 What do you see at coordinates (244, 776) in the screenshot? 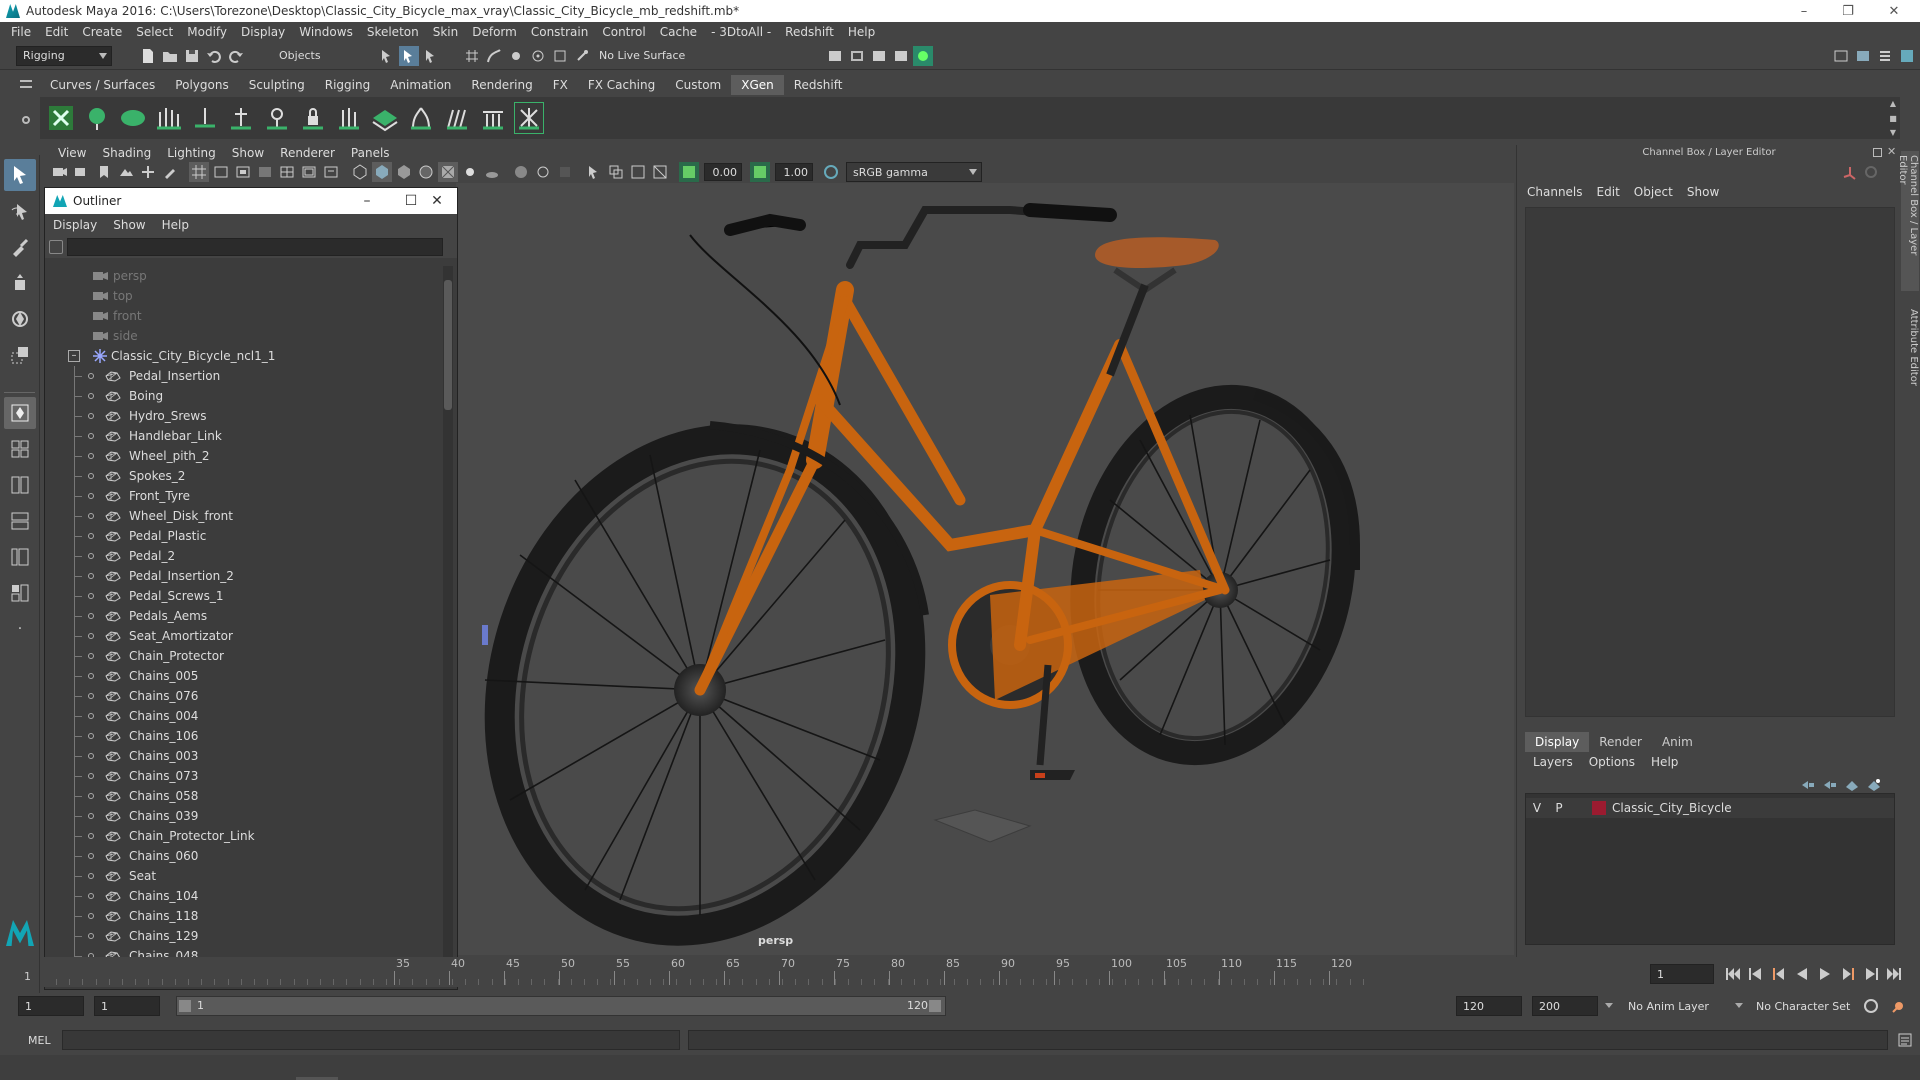
I see `outliner-mesh-row: Chains_073` at bounding box center [244, 776].